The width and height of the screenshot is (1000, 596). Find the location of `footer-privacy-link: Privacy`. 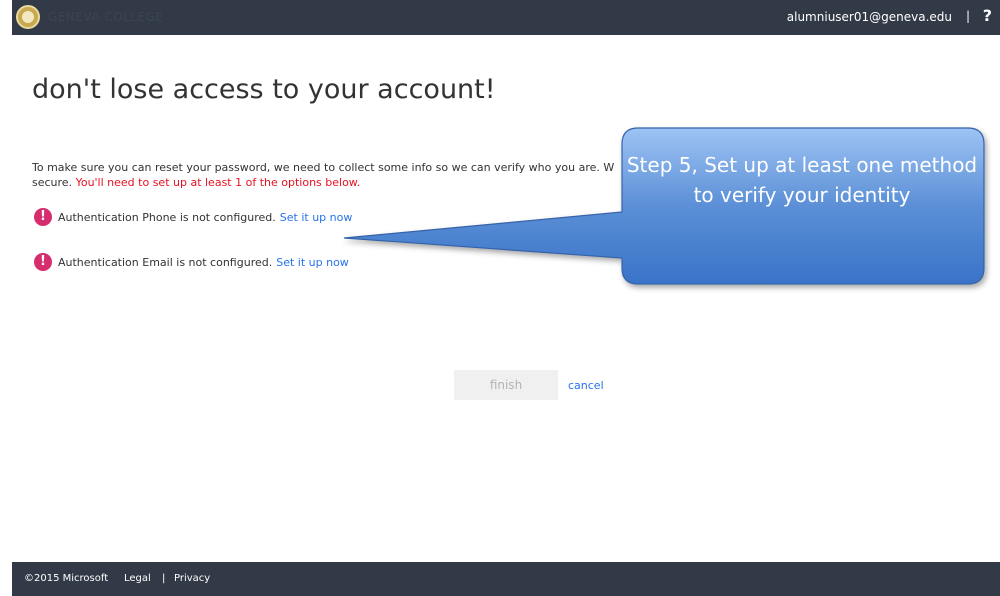

footer-privacy-link: Privacy is located at coordinates (192, 578).